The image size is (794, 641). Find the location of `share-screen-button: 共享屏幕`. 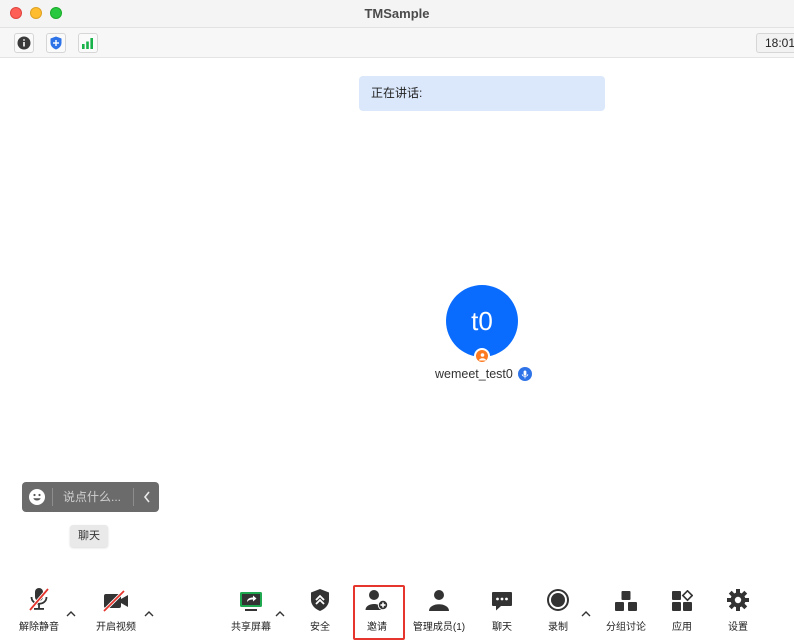

share-screen-button: 共享屏幕 is located at coordinates (251, 612).